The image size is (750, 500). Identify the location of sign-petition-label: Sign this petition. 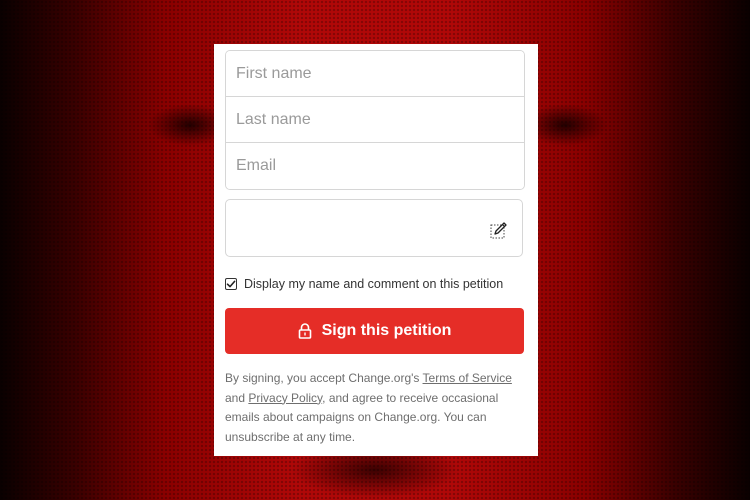
(386, 330).